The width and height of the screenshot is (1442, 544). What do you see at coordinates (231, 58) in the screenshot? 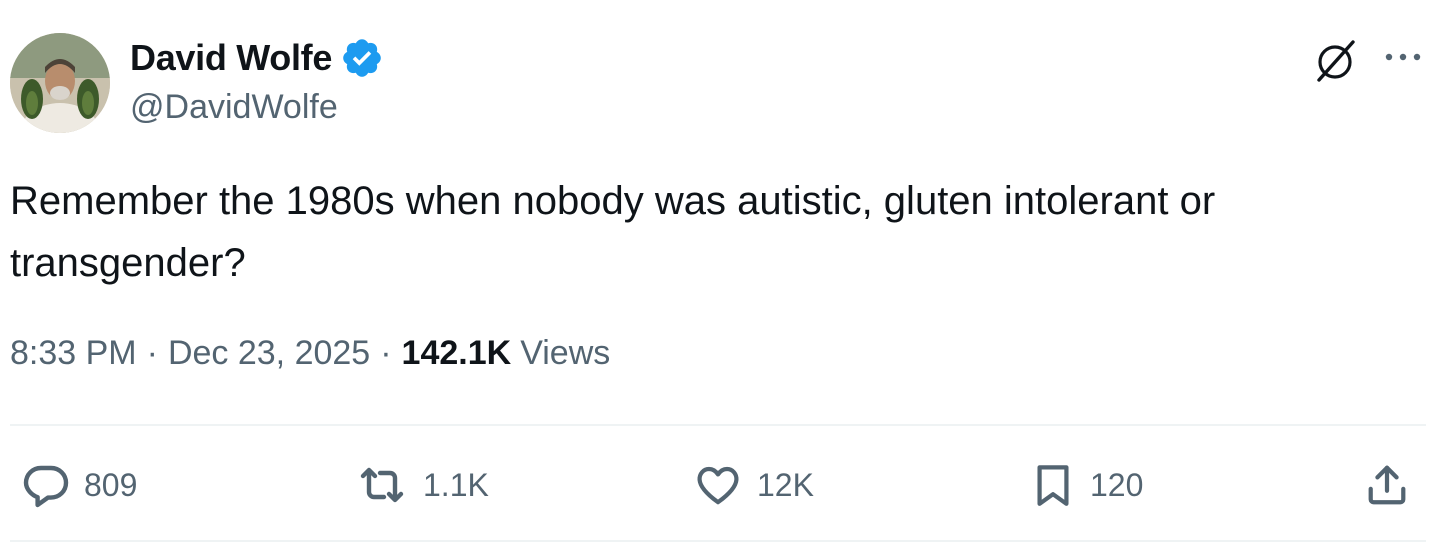
I see `author-display-name: David Wolfe` at bounding box center [231, 58].